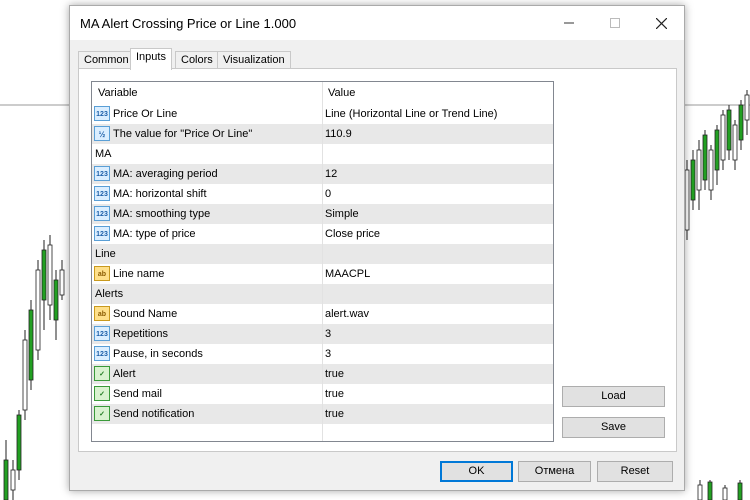 Image resolution: width=750 pixels, height=500 pixels. I want to click on parameter-value: alert.wav, so click(347, 314).